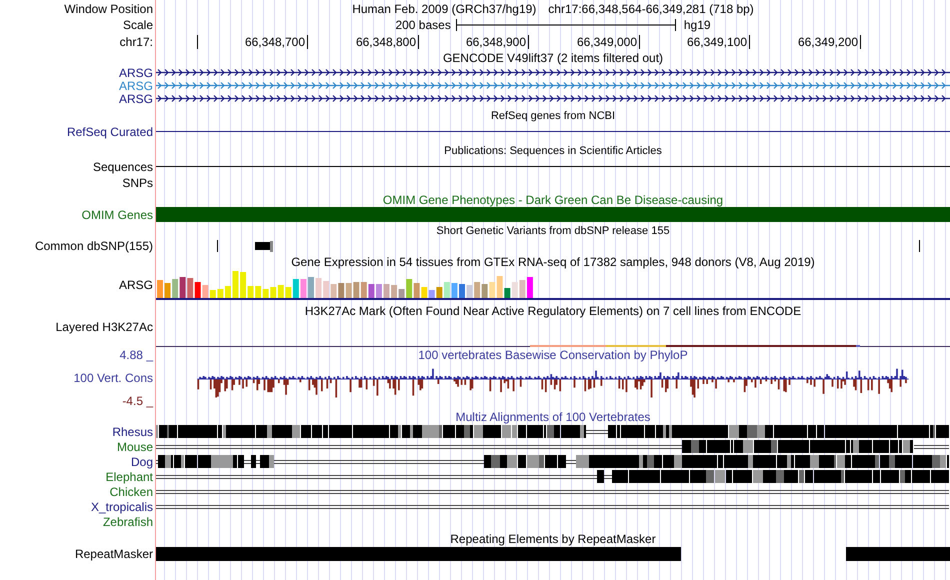 The width and height of the screenshot is (950, 580). What do you see at coordinates (141, 461) in the screenshot?
I see `track-label: Dog` at bounding box center [141, 461].